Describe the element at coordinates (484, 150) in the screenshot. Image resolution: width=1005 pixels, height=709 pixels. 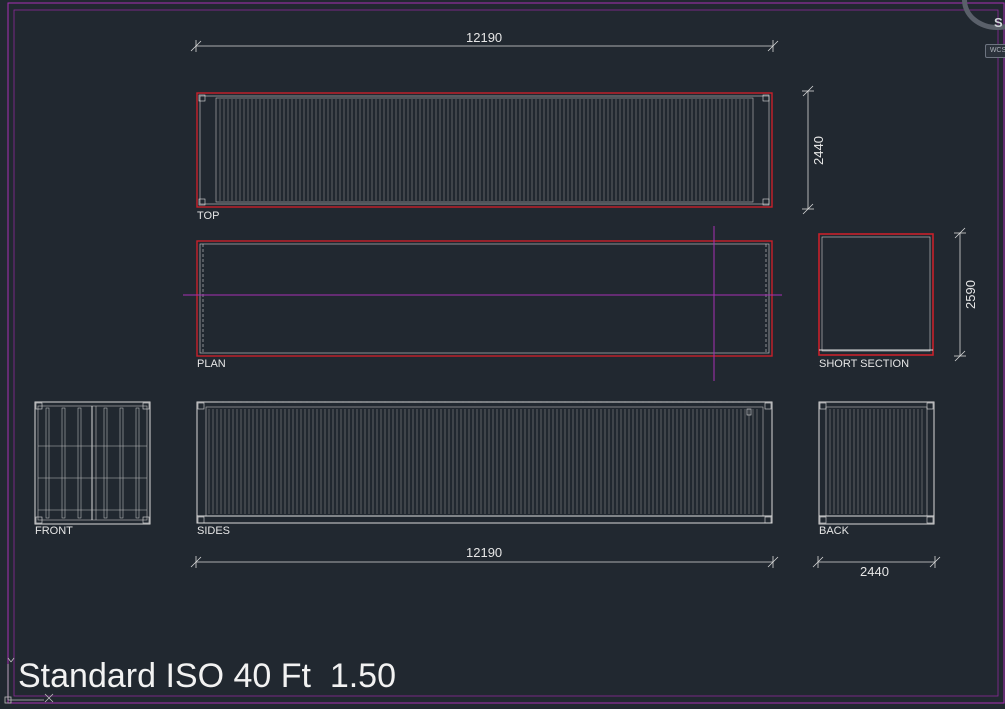
I see `top-view` at that location.